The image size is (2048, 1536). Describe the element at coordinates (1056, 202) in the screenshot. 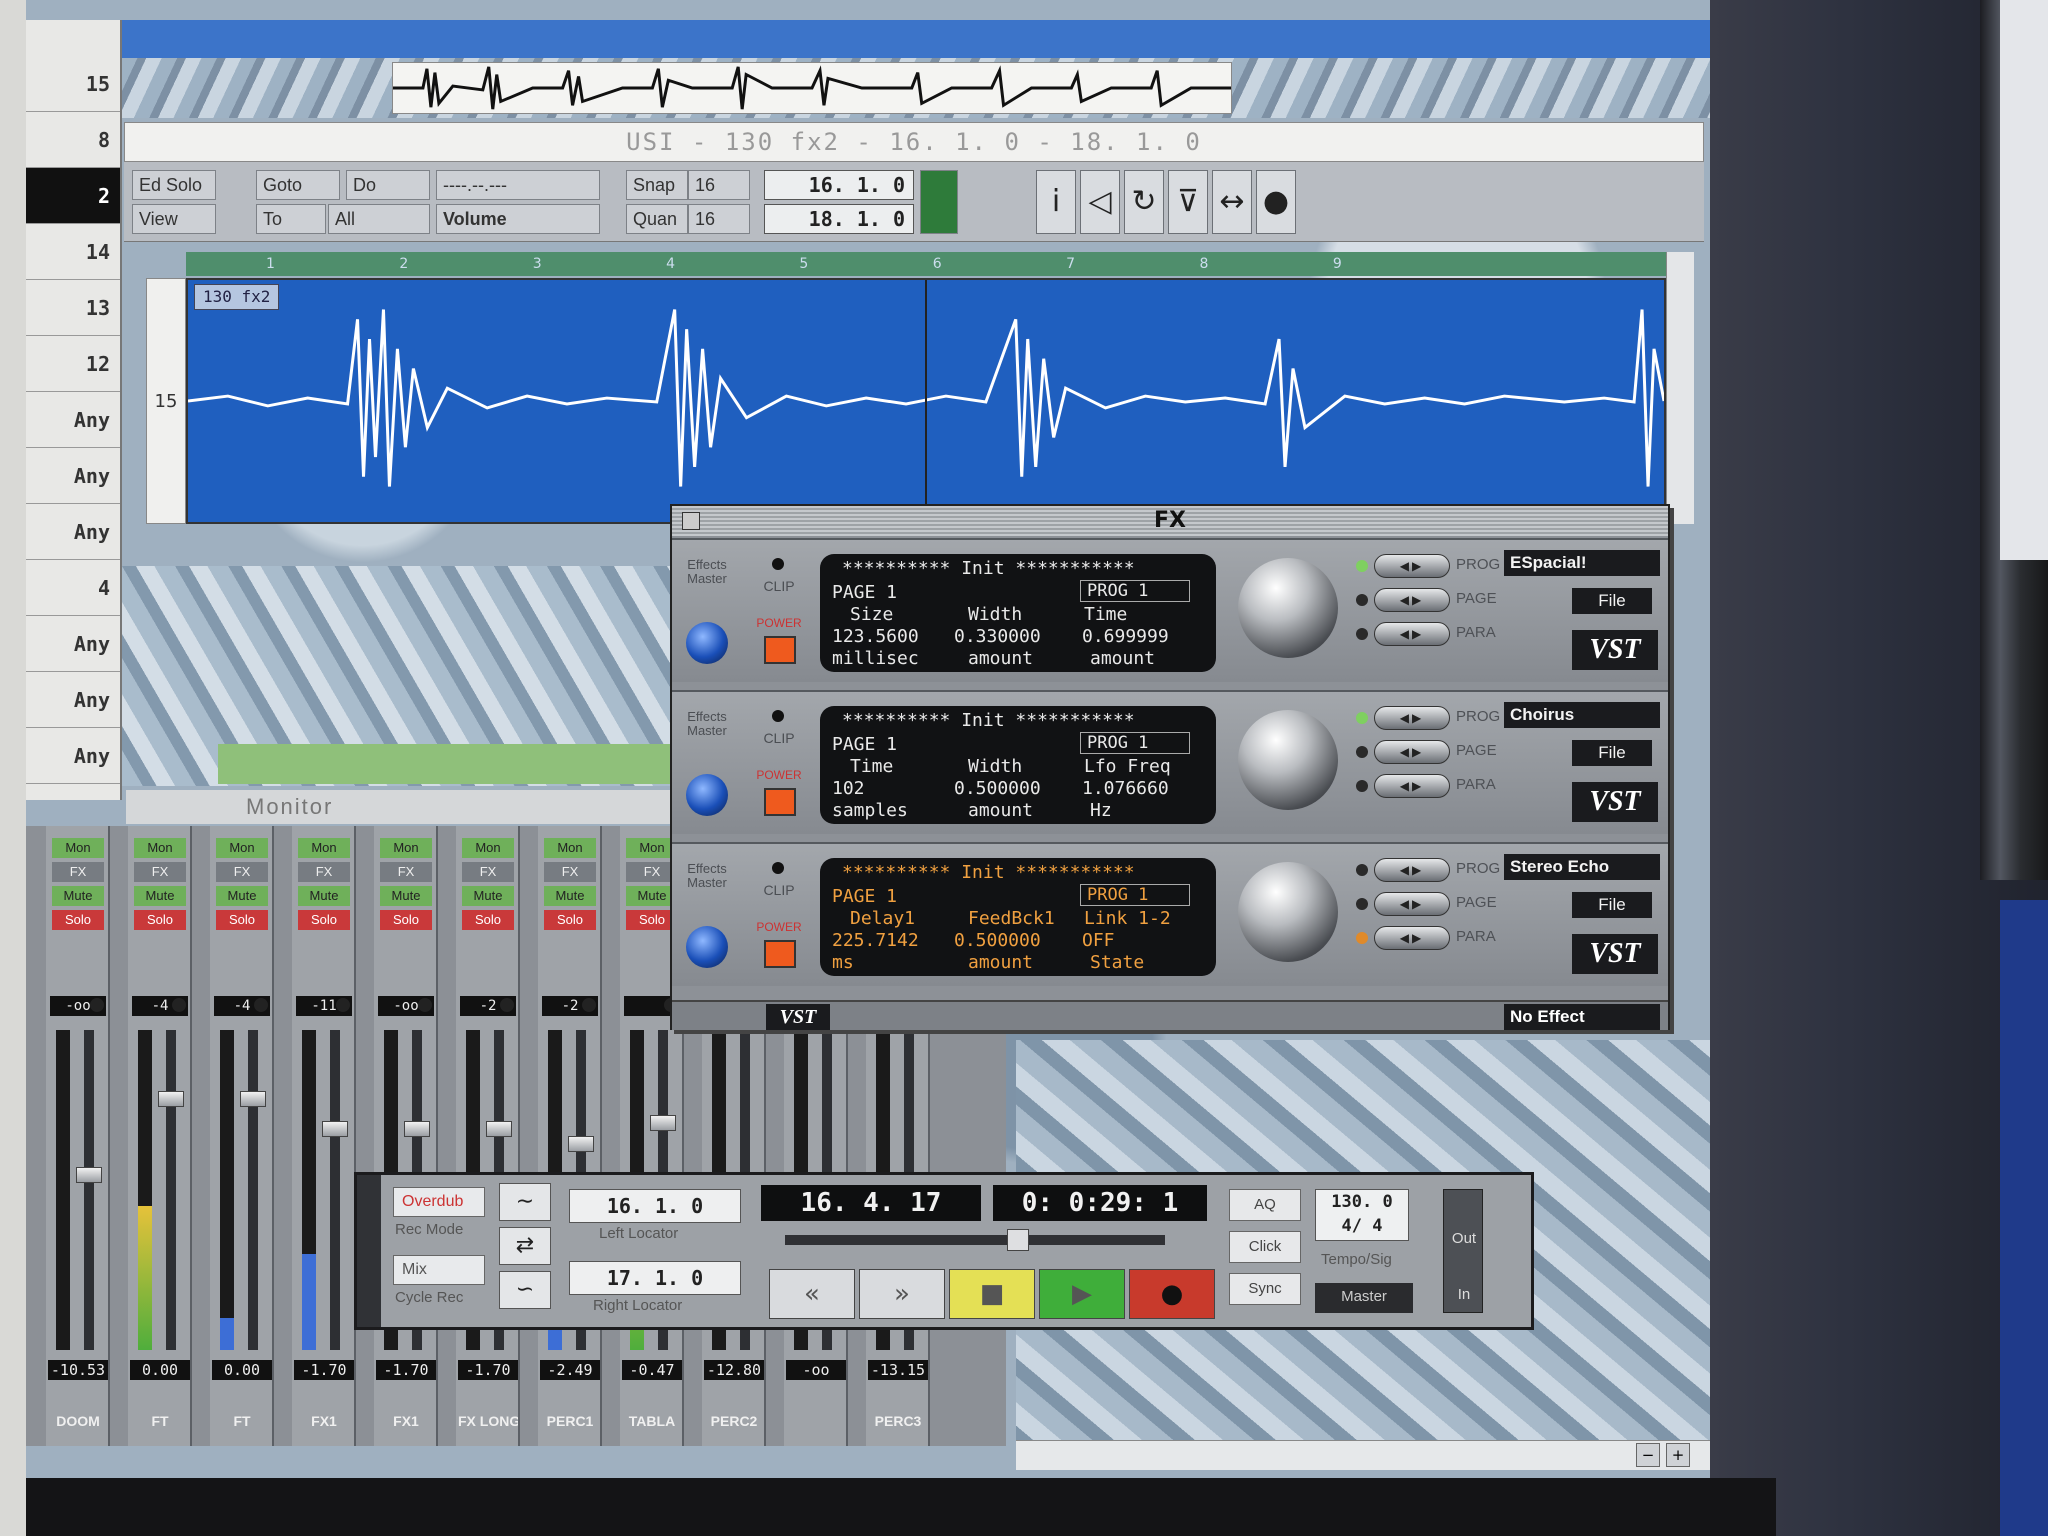

I see `info-icon: i` at that location.